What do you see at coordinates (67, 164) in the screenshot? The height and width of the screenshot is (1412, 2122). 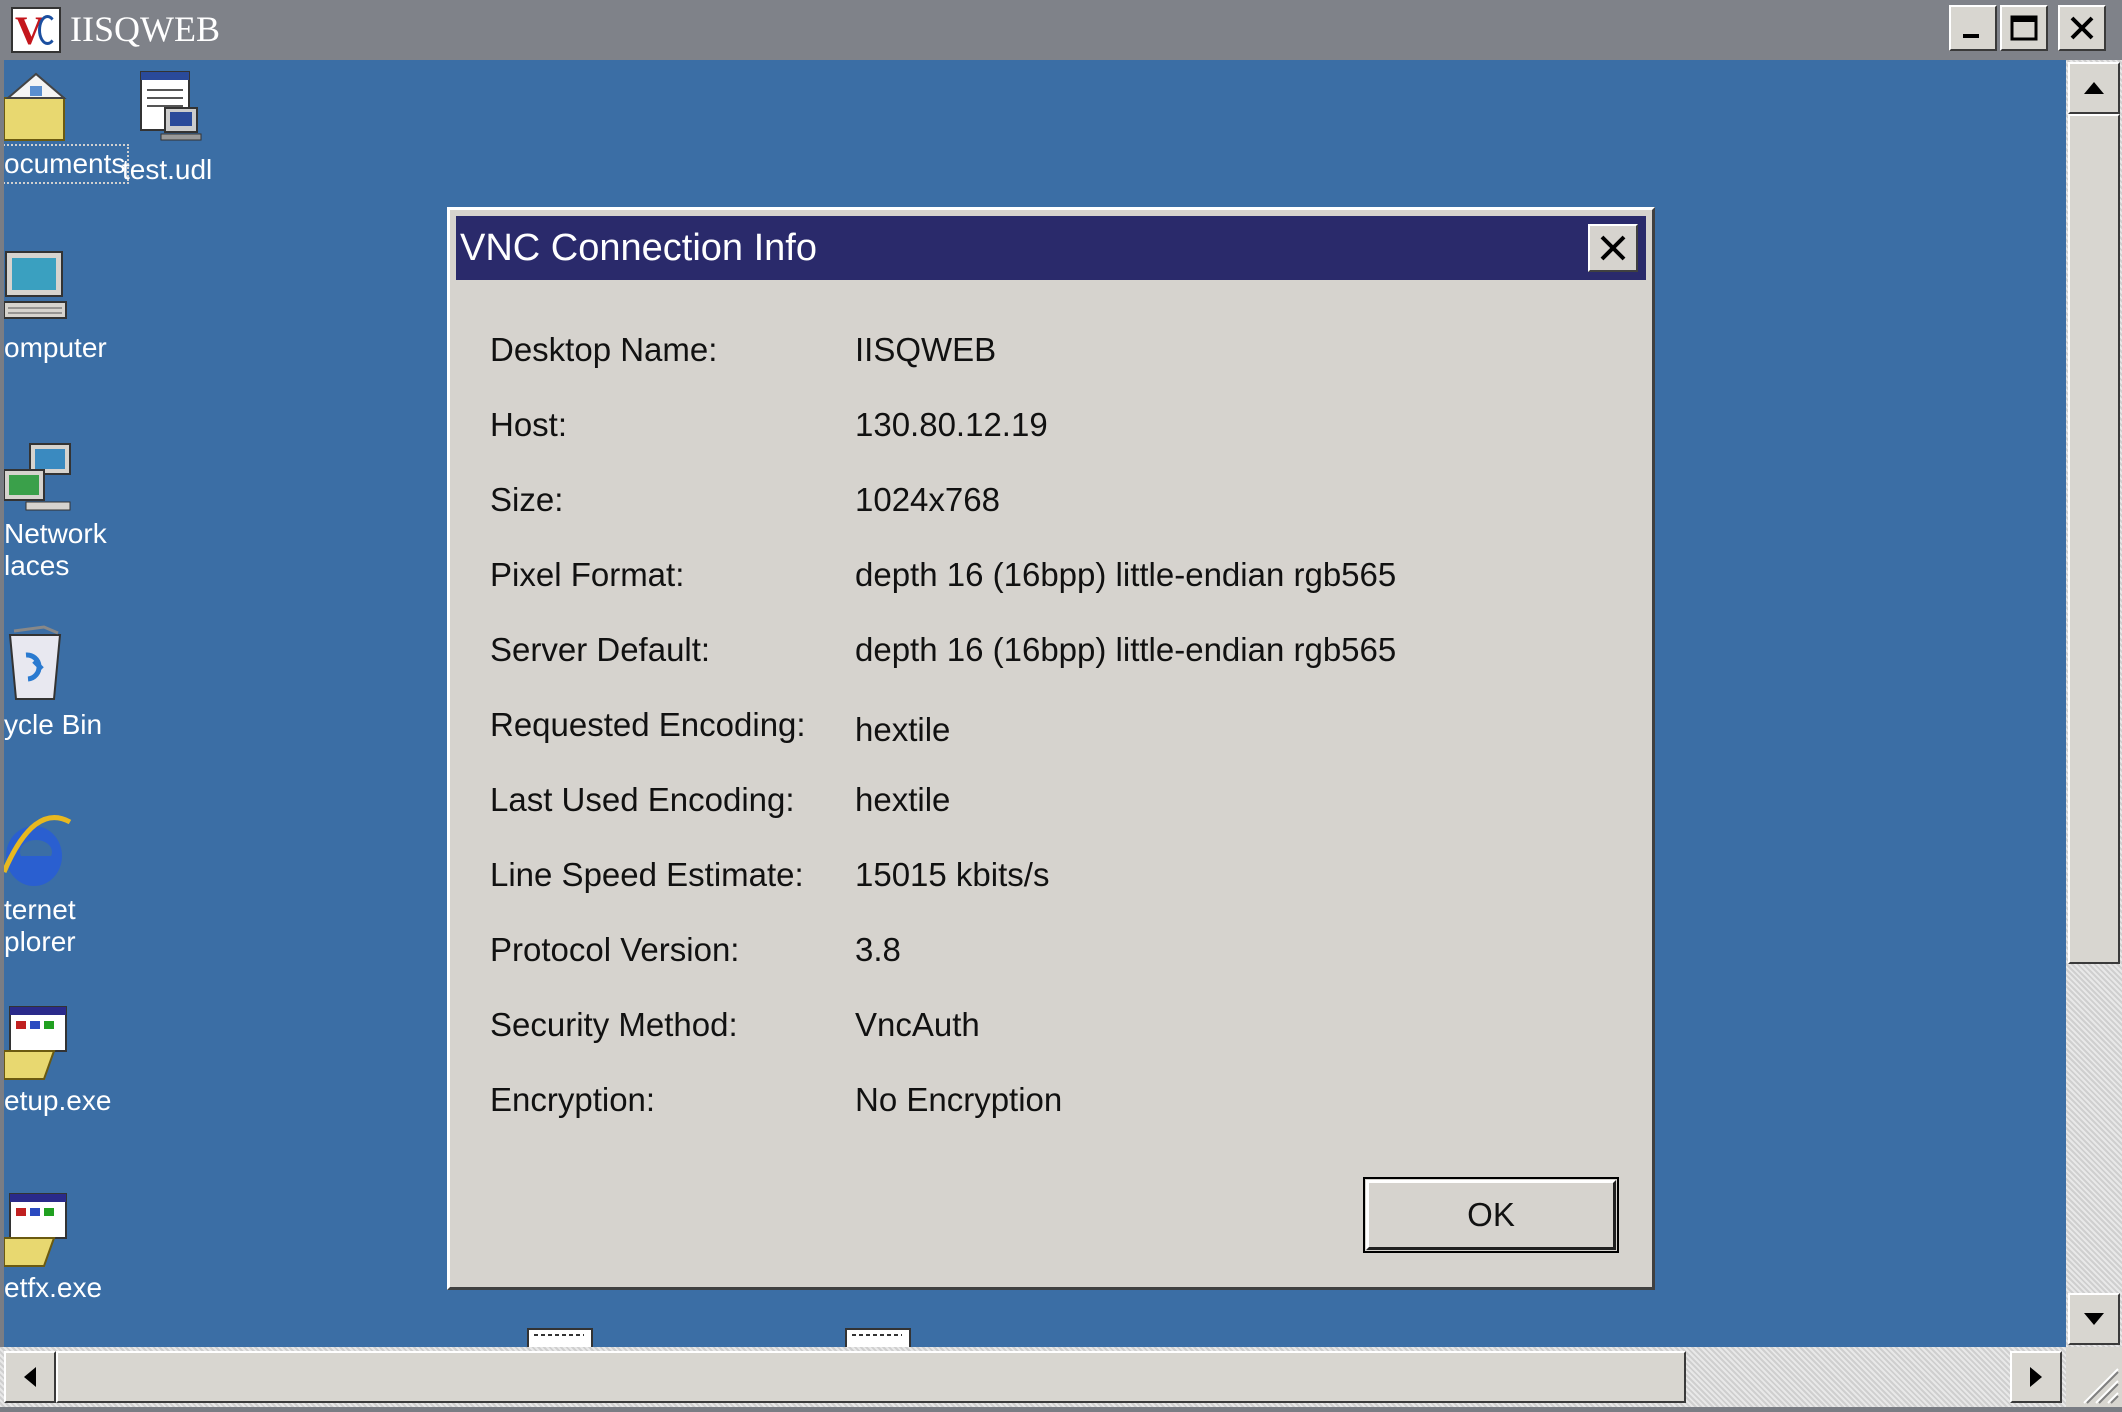 I see `desktop-icon-label: ocuments` at bounding box center [67, 164].